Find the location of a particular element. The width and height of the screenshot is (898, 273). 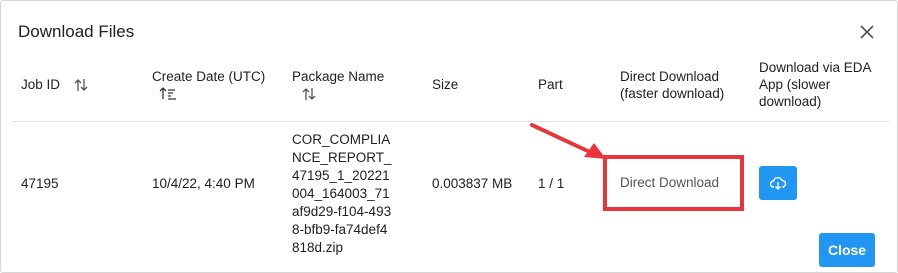

header-direct-line2: (faster download) is located at coordinates (672, 93).